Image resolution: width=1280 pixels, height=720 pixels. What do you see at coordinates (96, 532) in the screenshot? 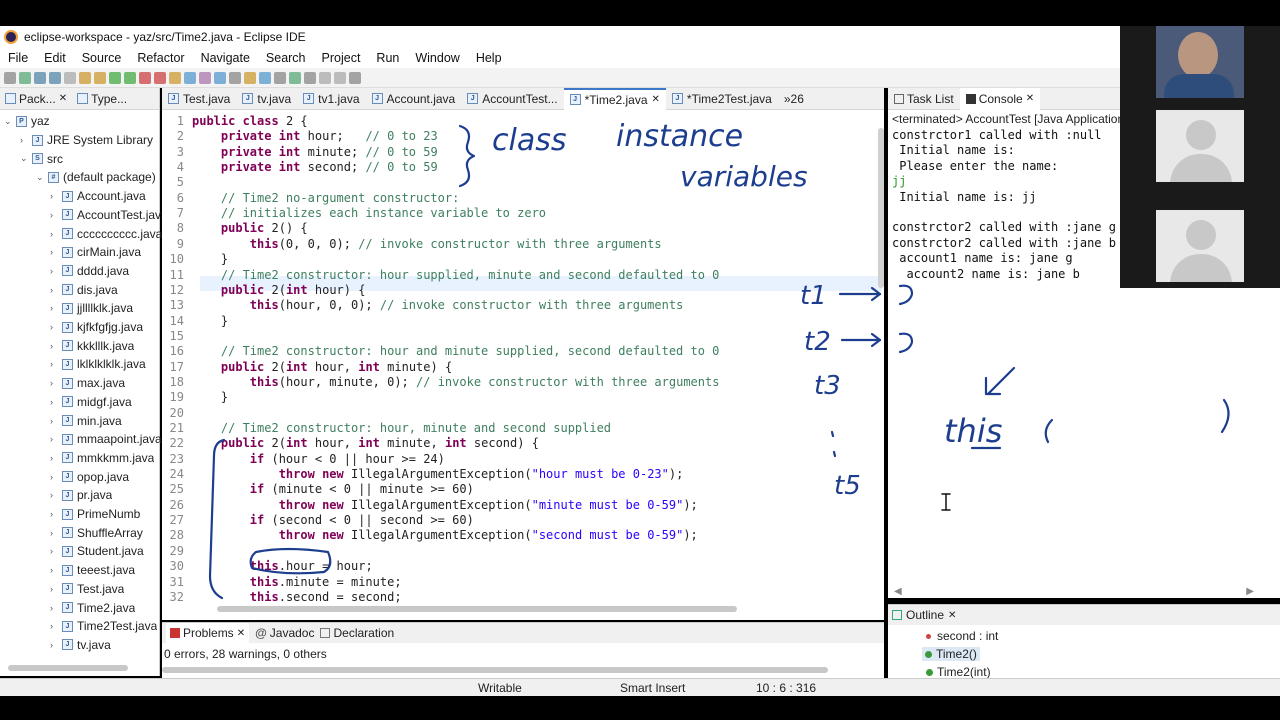
I see `tree-file: › J ShuffleArray` at bounding box center [96, 532].